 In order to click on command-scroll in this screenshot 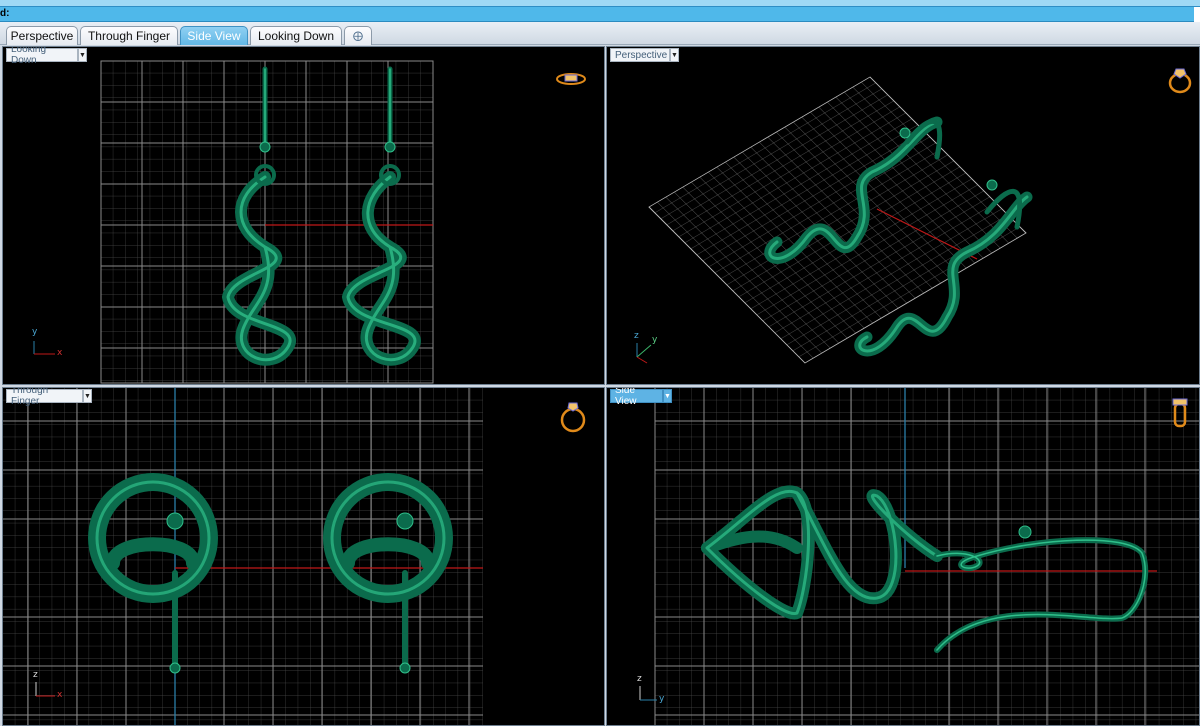, I will do `click(1197, 14)`.